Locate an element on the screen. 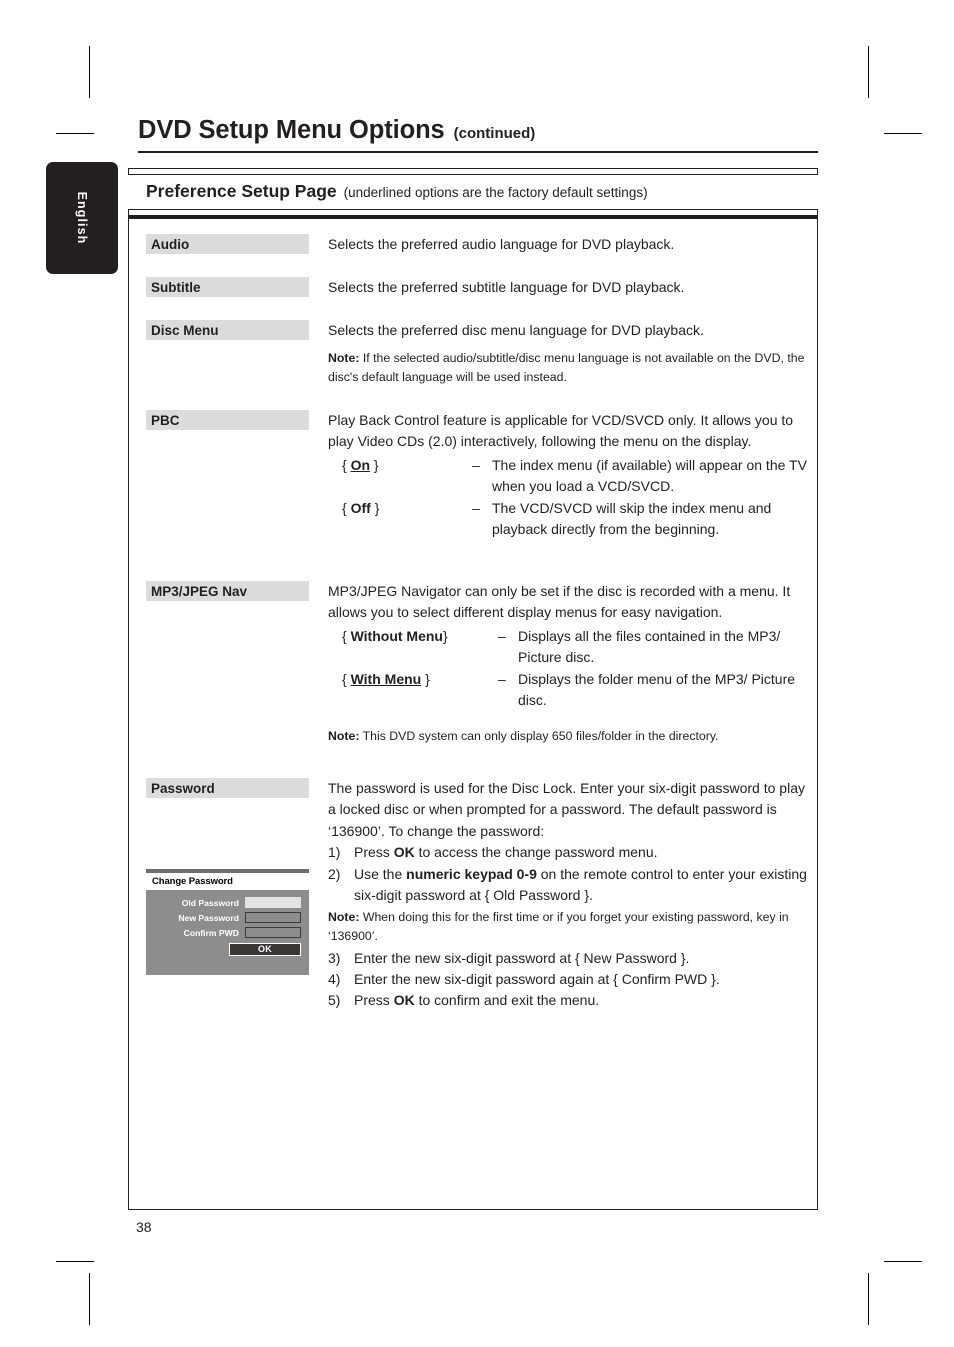 Image resolution: width=954 pixels, height=1347 pixels. osd-title: Change Password is located at coordinates (227, 881).